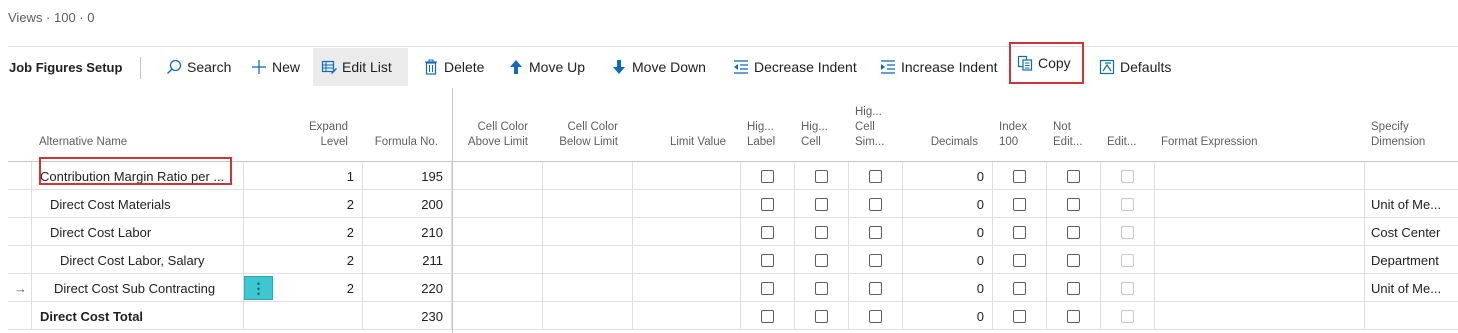  I want to click on table-row: Direct Cost Total 230 0, so click(733, 316).